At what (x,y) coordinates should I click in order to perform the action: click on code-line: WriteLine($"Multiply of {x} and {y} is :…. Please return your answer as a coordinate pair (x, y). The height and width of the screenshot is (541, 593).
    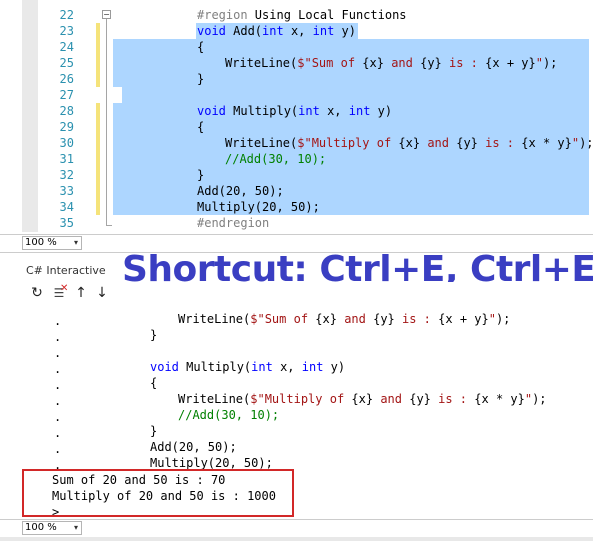
    Looking at the image, I should click on (409, 143).